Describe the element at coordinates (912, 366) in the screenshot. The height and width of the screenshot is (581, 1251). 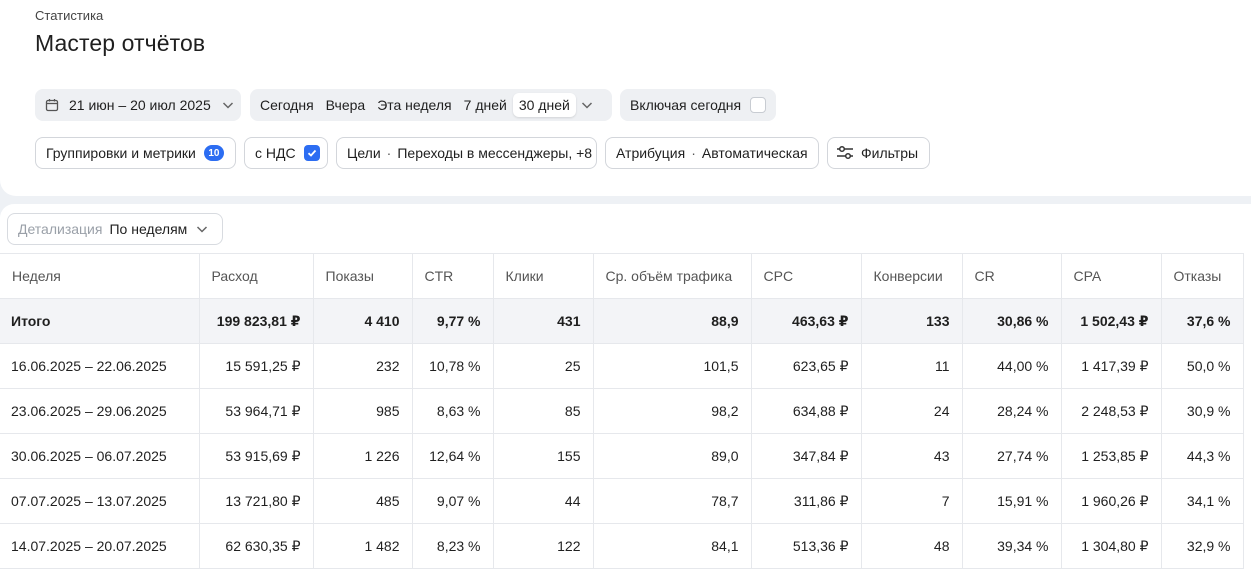
I see `table-cell: 11` at that location.